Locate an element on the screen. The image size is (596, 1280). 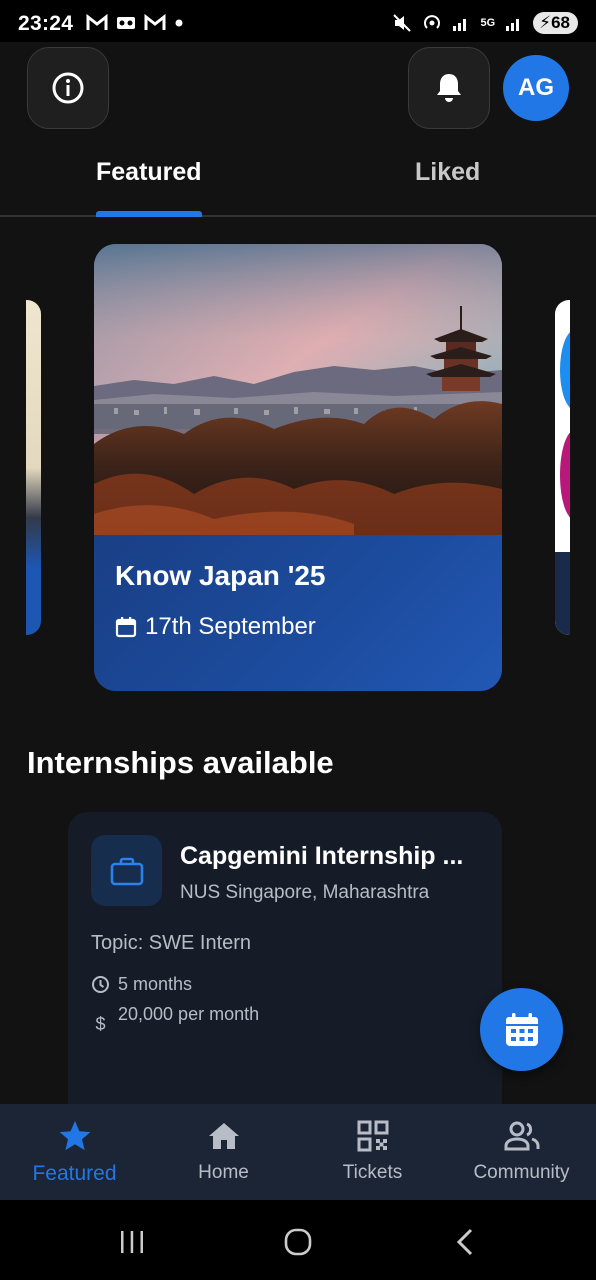
nav-label-community: Community is located at coordinates (521, 1172).